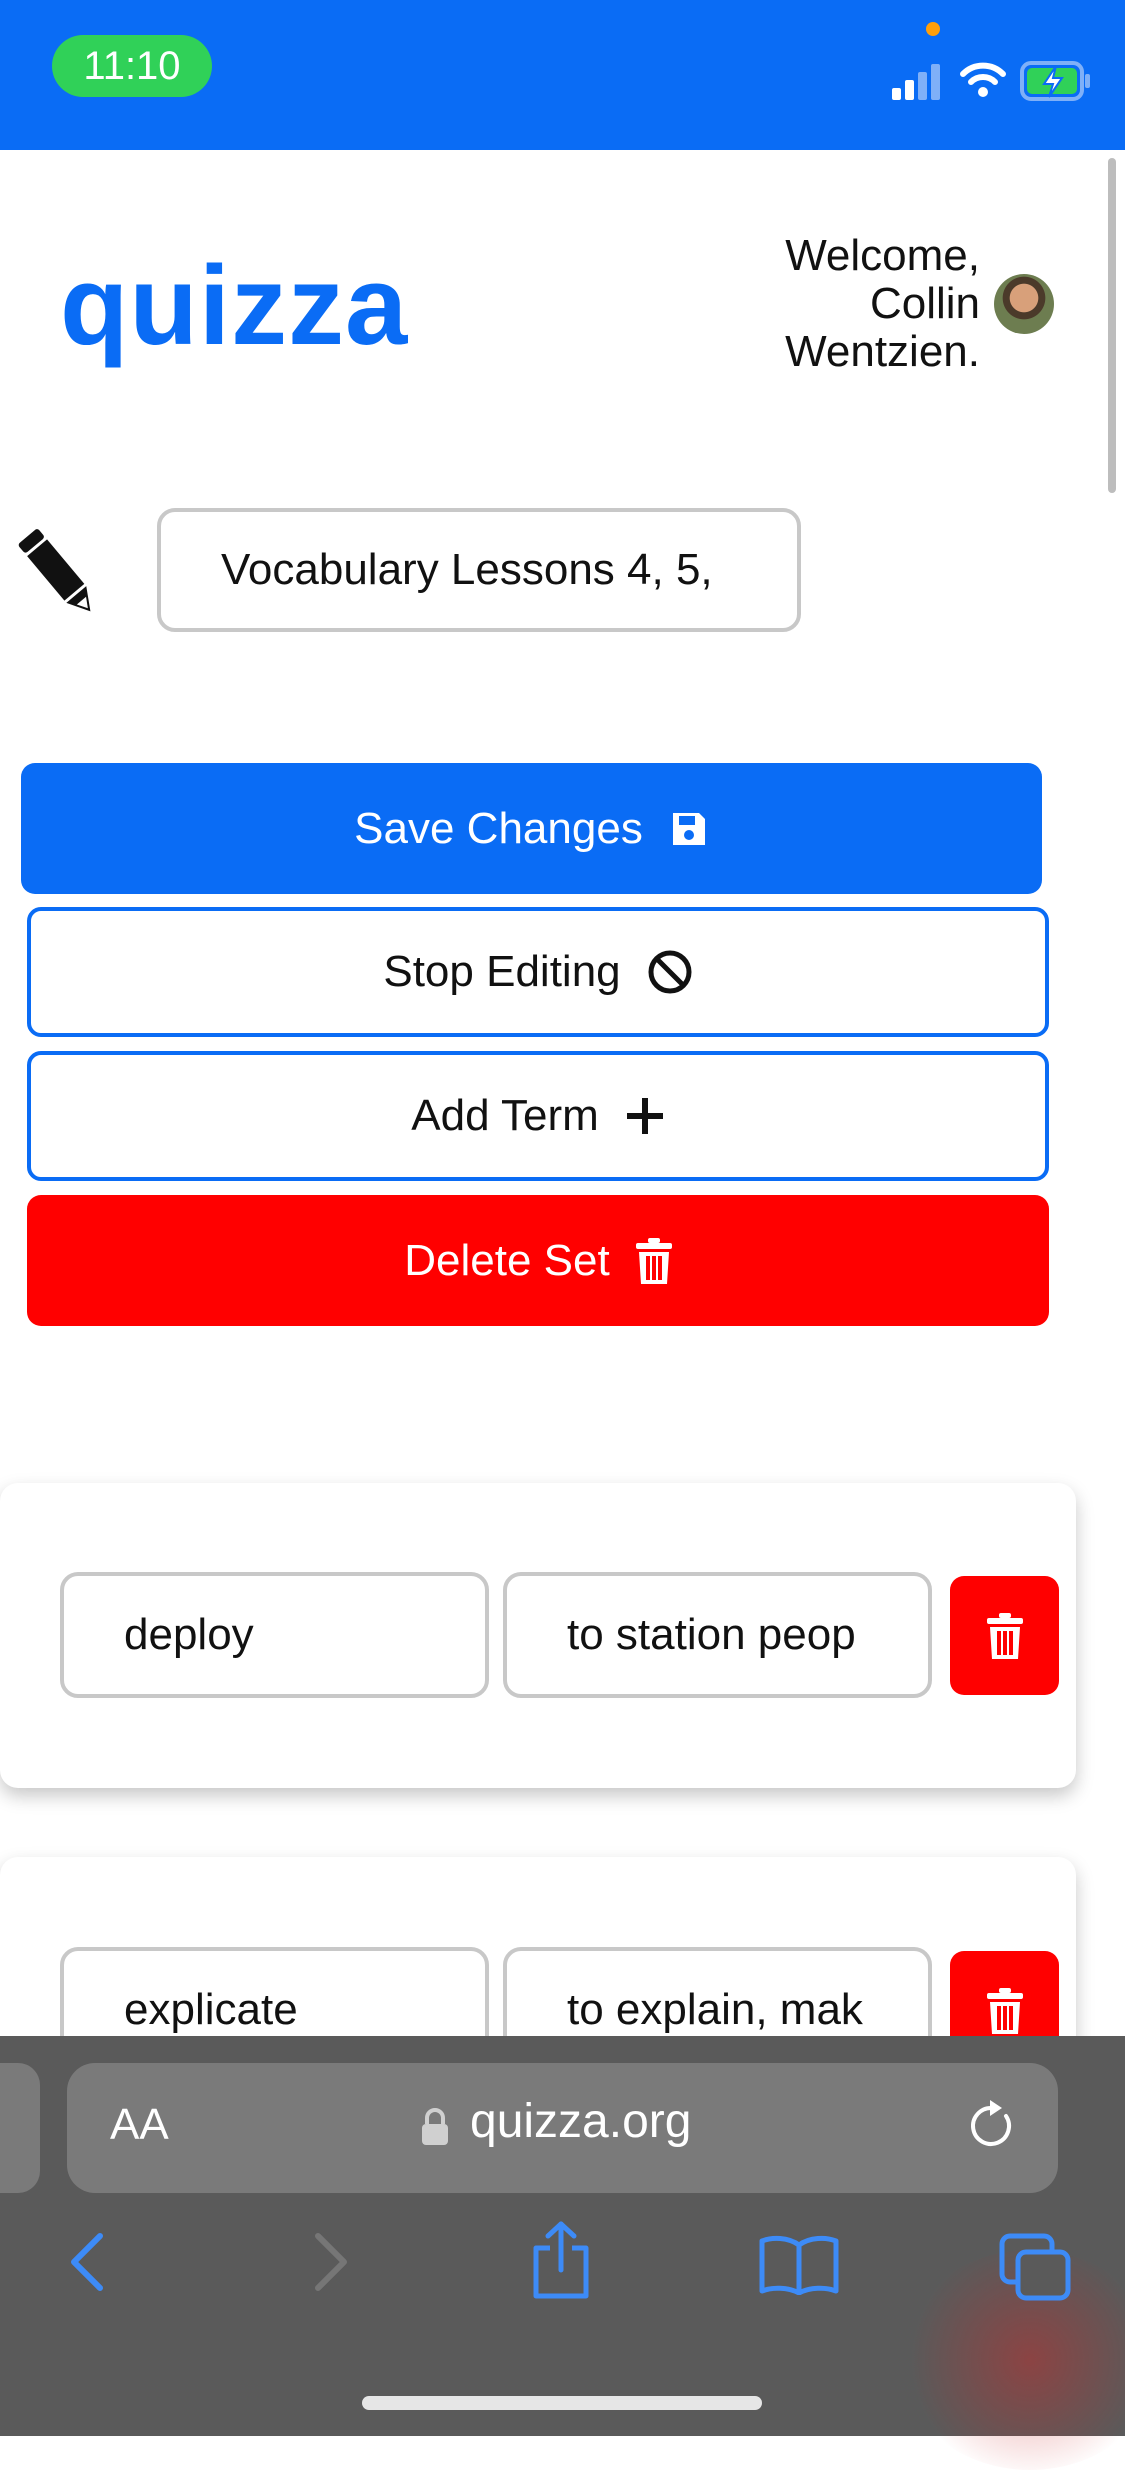  What do you see at coordinates (505, 1115) in the screenshot?
I see `add-term-label: Add Term` at bounding box center [505, 1115].